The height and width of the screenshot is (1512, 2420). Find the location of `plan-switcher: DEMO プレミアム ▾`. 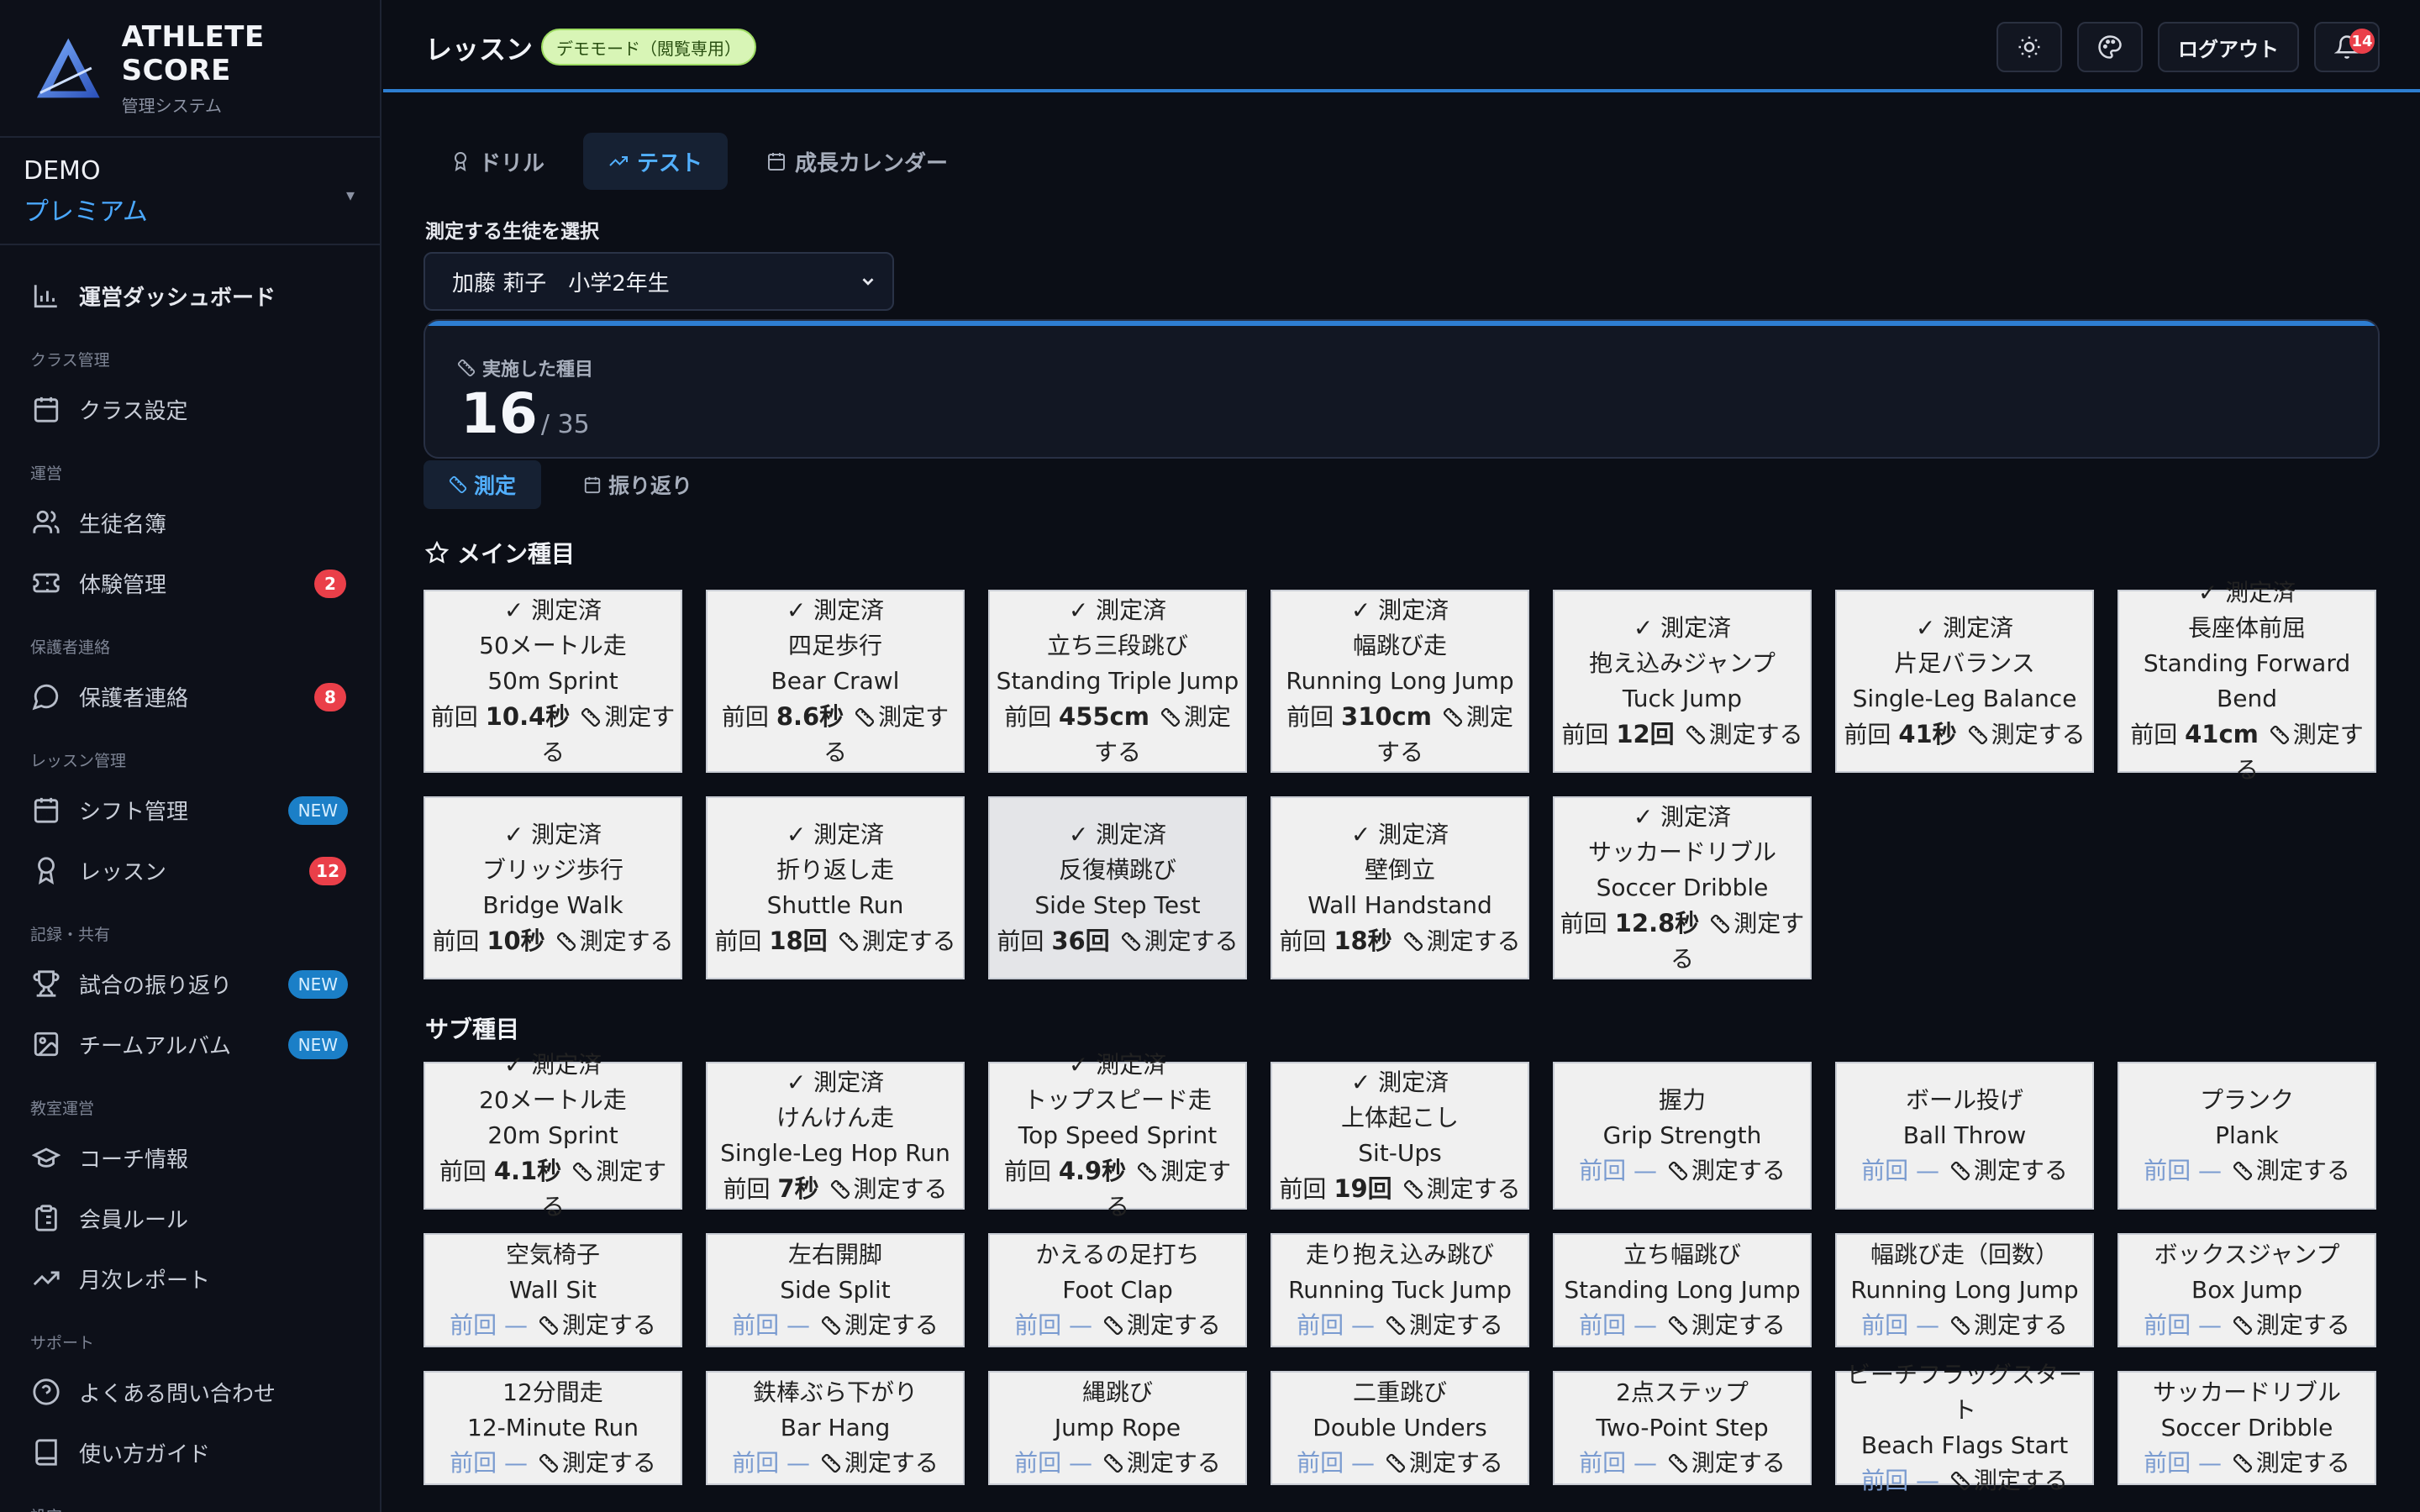

plan-switcher: DEMO プレミアム ▾ is located at coordinates (190, 191).